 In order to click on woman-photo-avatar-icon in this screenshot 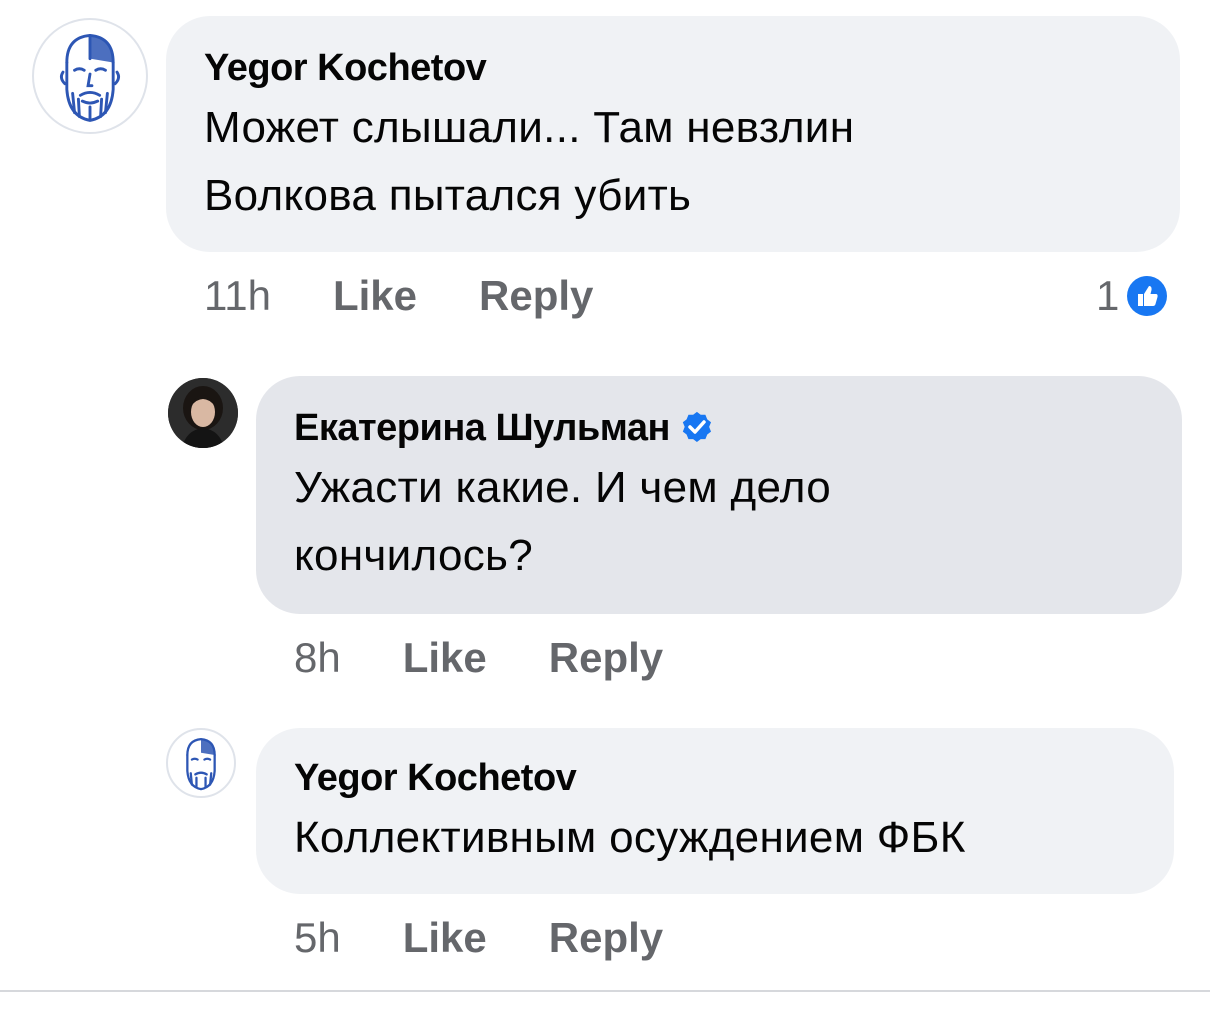, I will do `click(203, 413)`.